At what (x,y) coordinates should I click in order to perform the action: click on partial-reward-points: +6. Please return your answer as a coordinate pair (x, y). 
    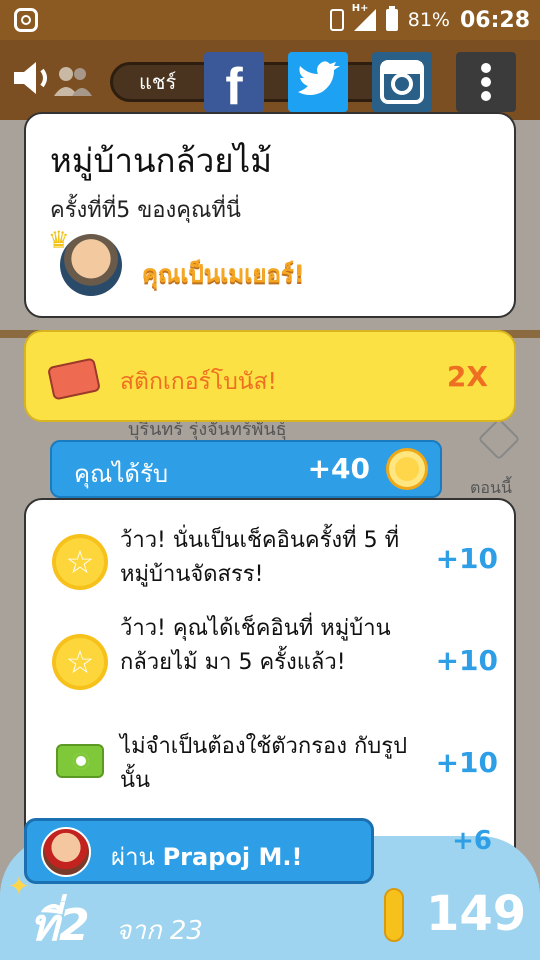
    Looking at the image, I should click on (472, 841).